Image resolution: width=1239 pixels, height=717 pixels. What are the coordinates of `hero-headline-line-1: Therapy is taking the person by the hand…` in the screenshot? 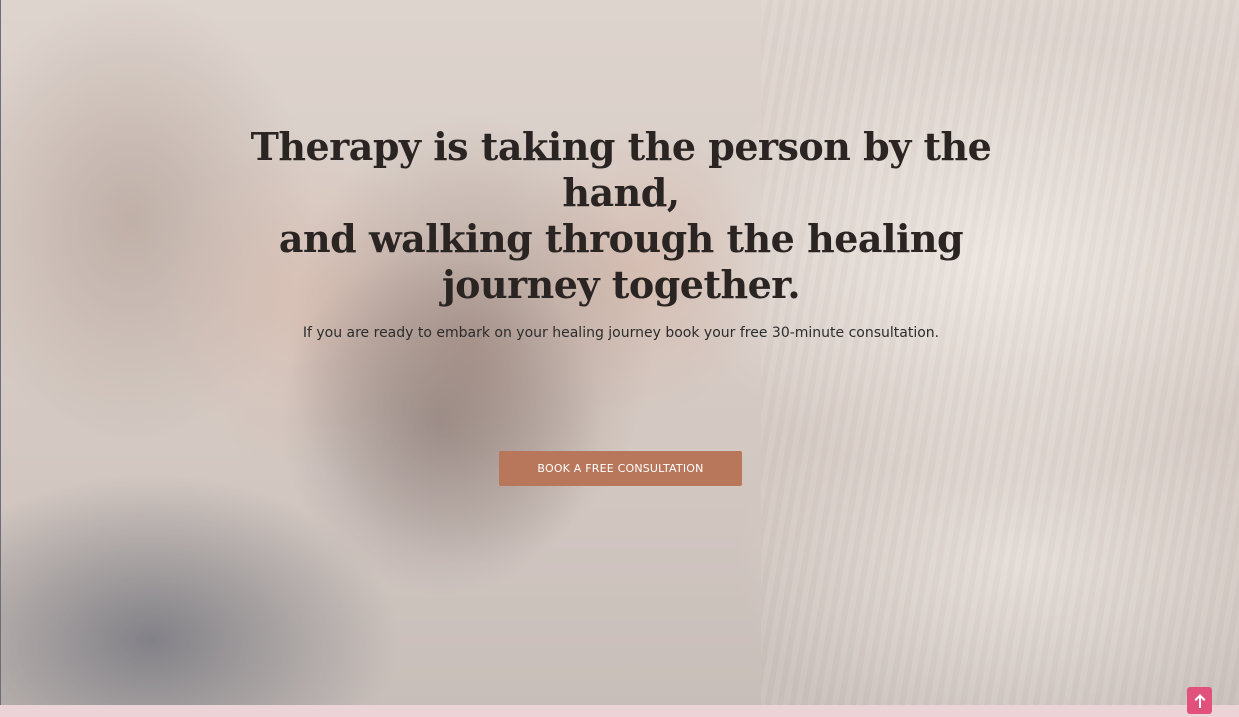 It's located at (621, 169).